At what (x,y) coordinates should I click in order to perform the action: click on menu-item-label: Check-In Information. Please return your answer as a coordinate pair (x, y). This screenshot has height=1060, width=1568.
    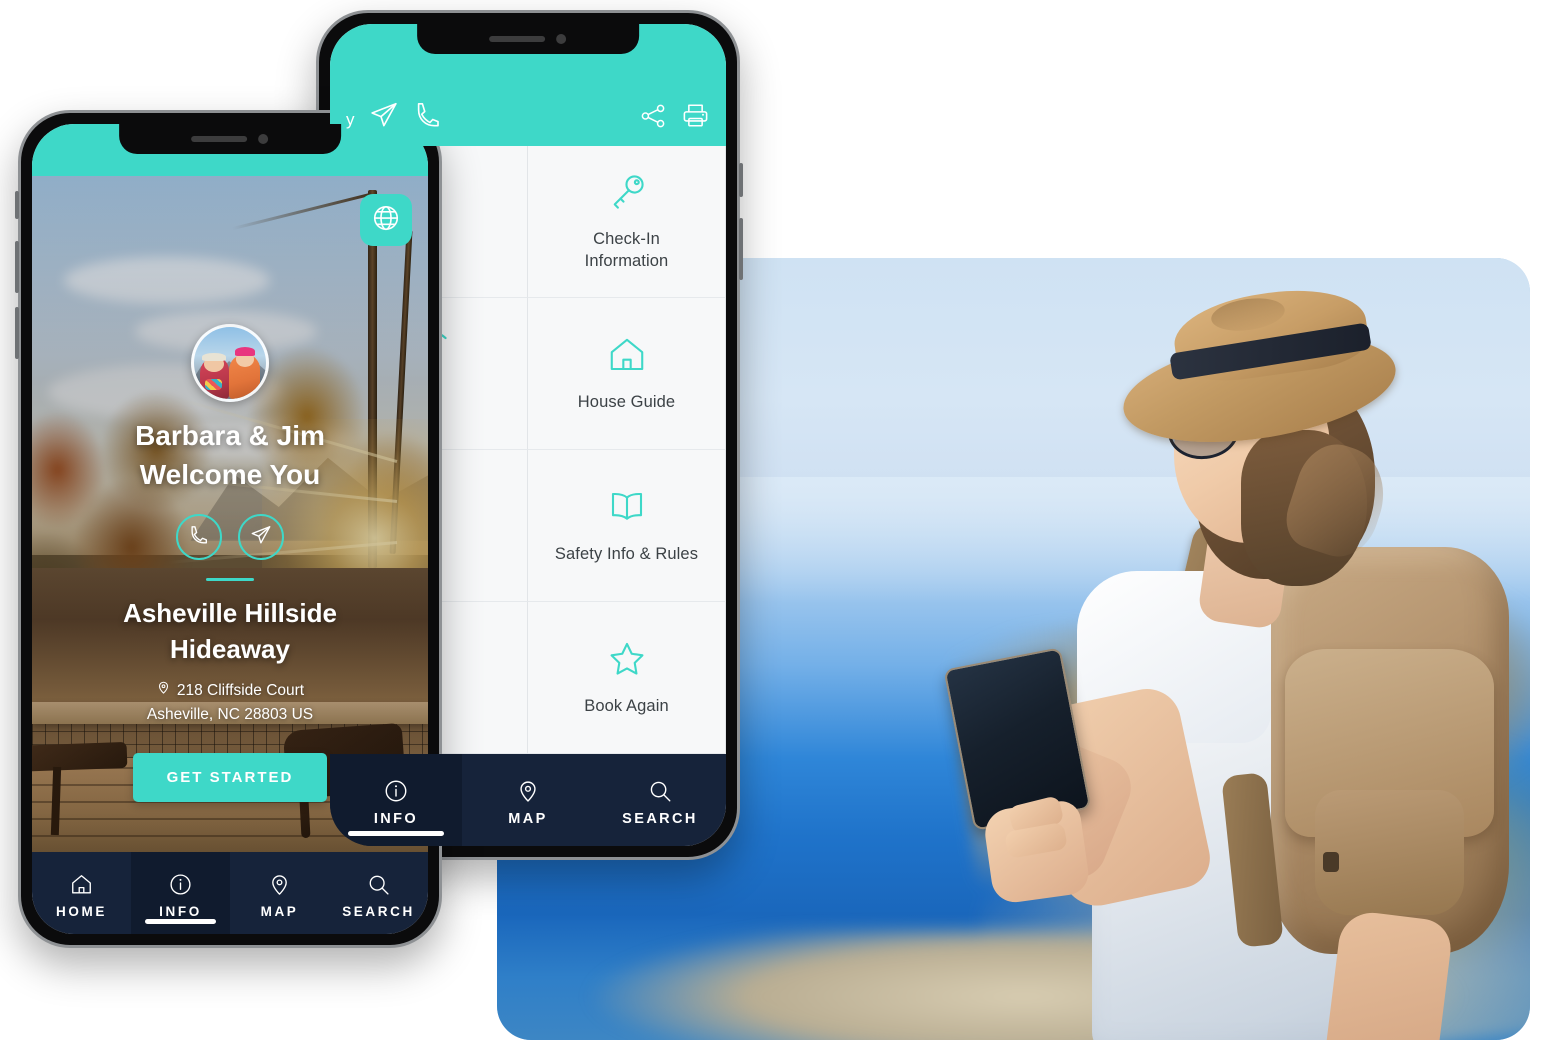
    Looking at the image, I should click on (626, 249).